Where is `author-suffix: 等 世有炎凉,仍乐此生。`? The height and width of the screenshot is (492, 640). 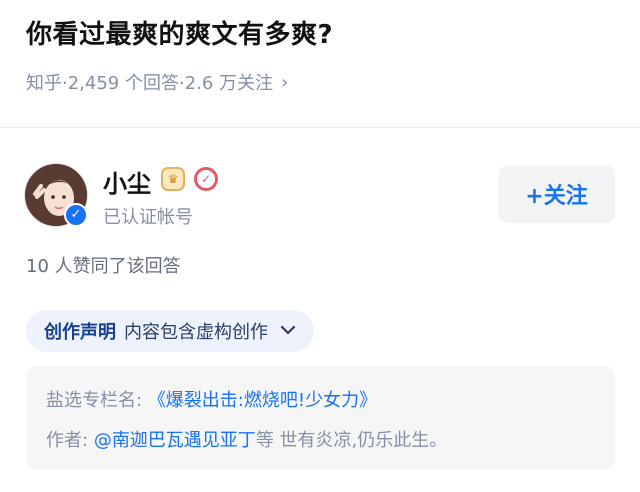
author-suffix: 等 世有炎凉,仍乐此生。 is located at coordinates (351, 440).